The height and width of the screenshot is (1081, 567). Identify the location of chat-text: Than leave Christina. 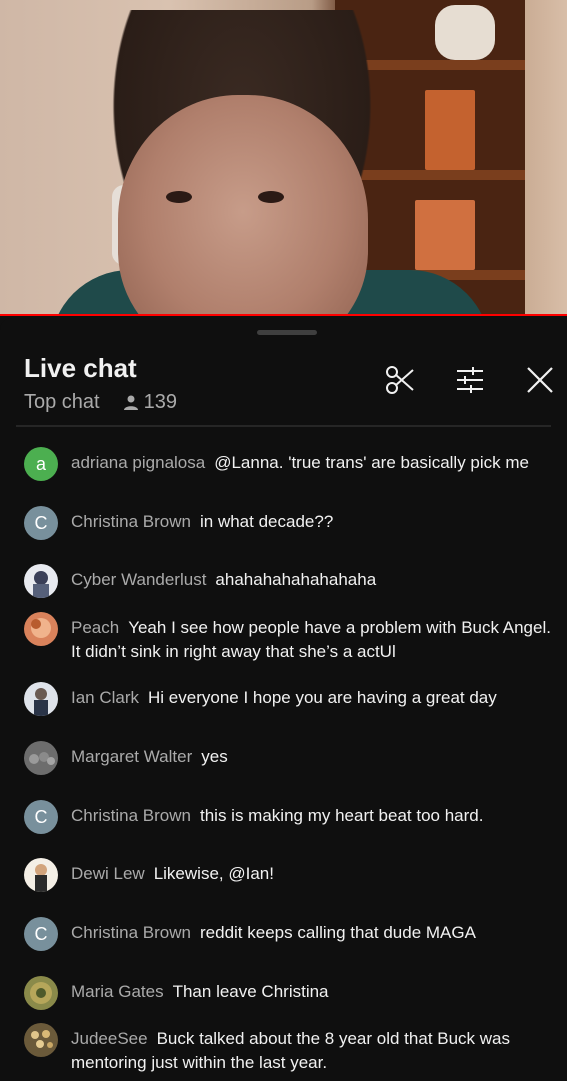
(250, 991).